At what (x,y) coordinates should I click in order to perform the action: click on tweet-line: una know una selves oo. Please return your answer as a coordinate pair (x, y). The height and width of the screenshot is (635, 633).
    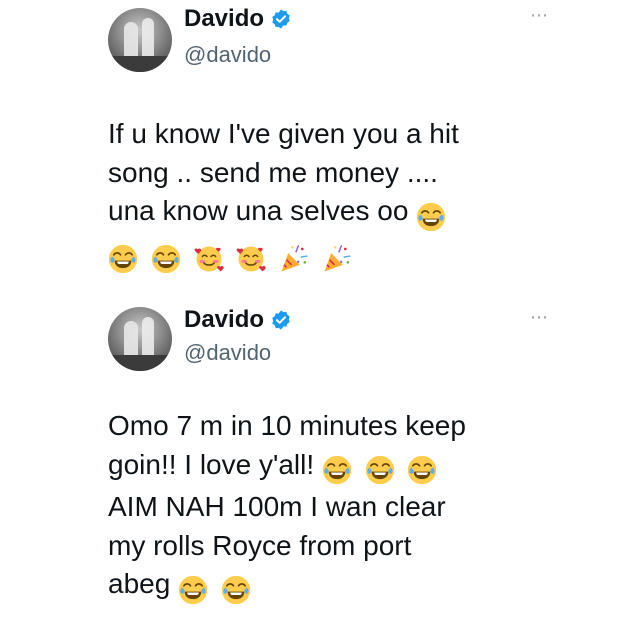
    Looking at the image, I should click on (358, 213).